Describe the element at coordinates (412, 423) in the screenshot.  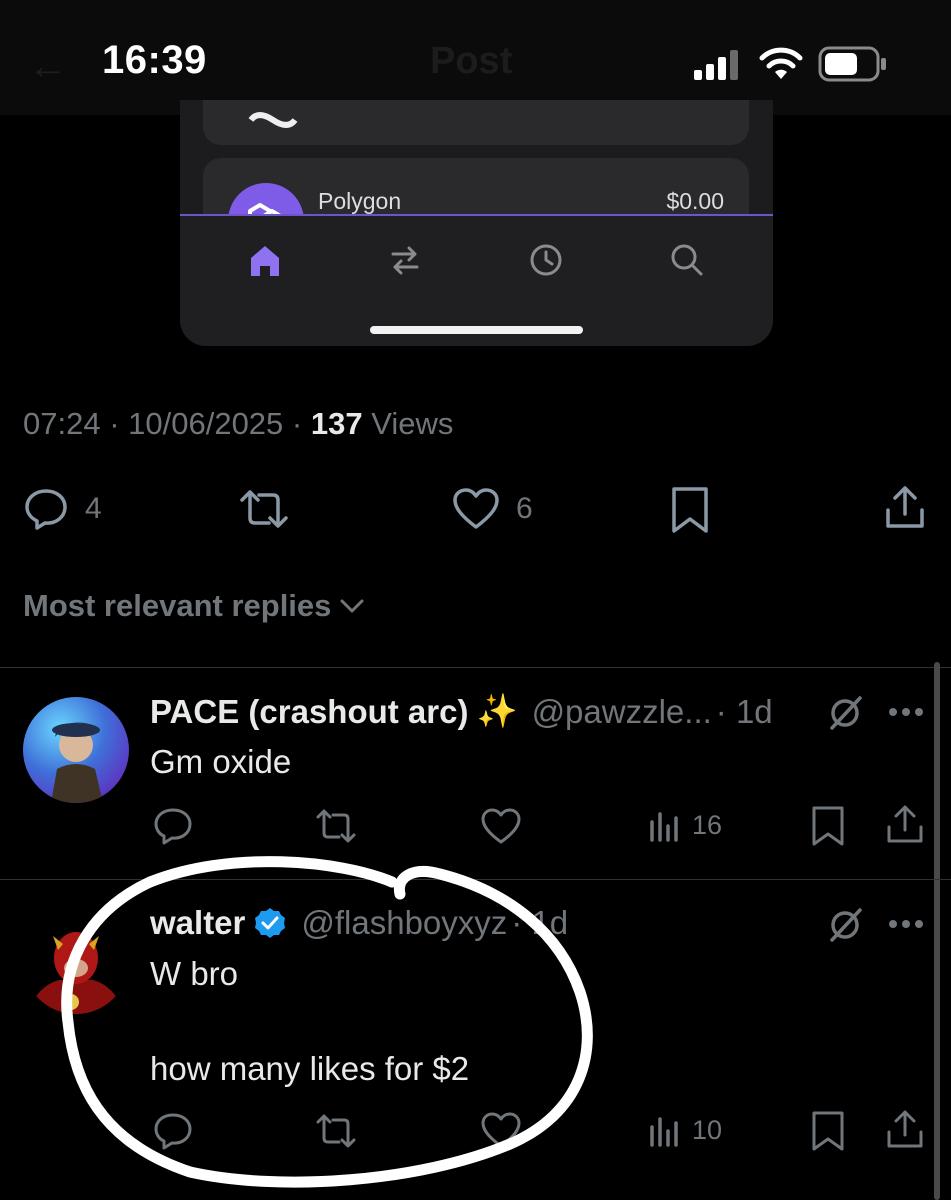
I see `views-label: Views` at that location.